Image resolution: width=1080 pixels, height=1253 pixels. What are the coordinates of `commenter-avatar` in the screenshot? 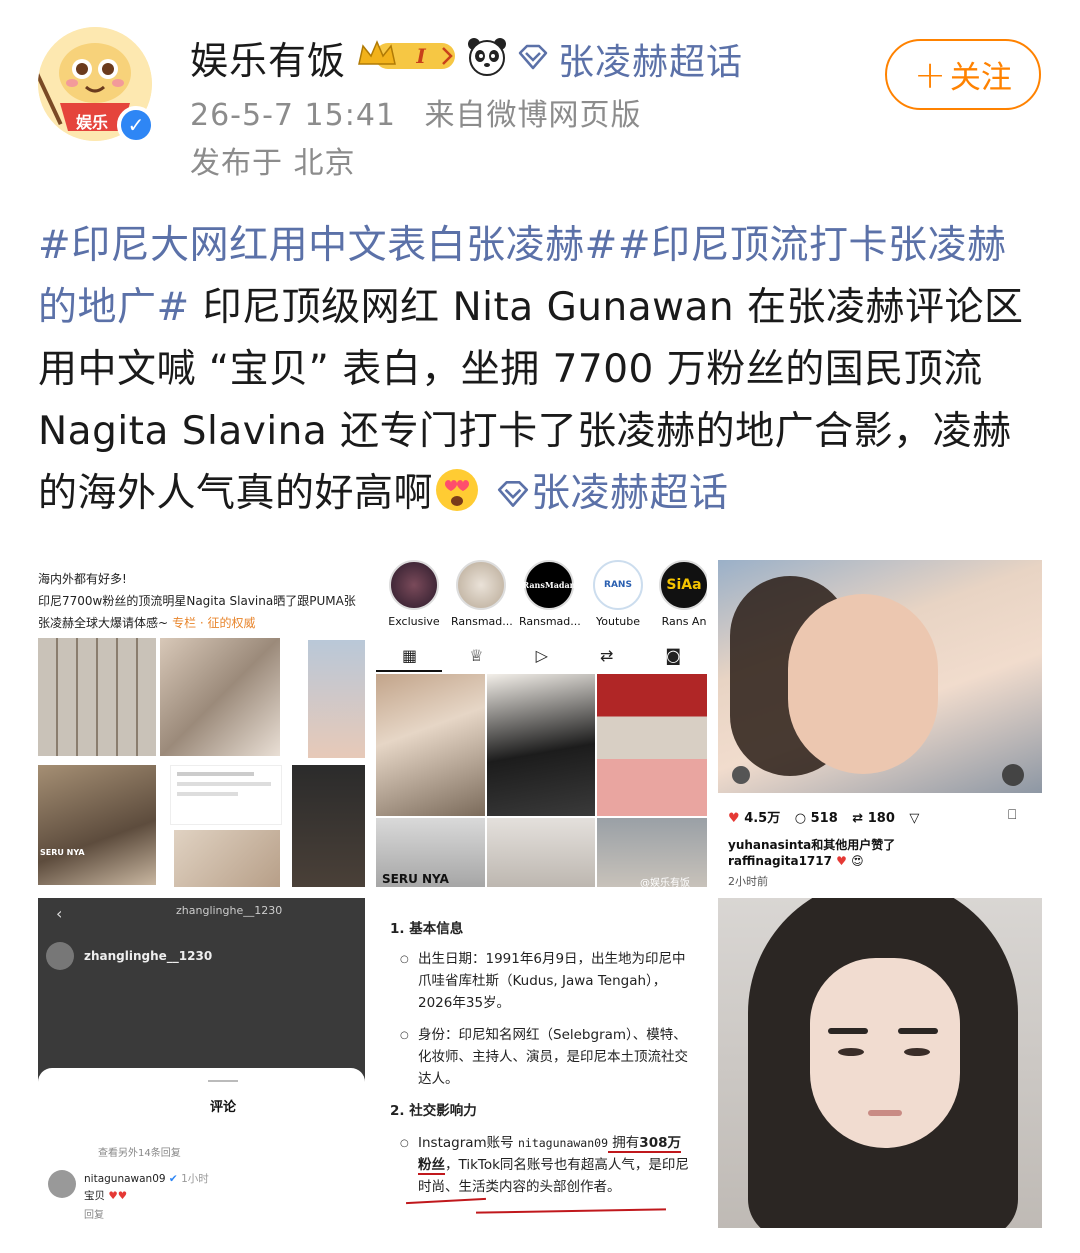 It's located at (62, 1184).